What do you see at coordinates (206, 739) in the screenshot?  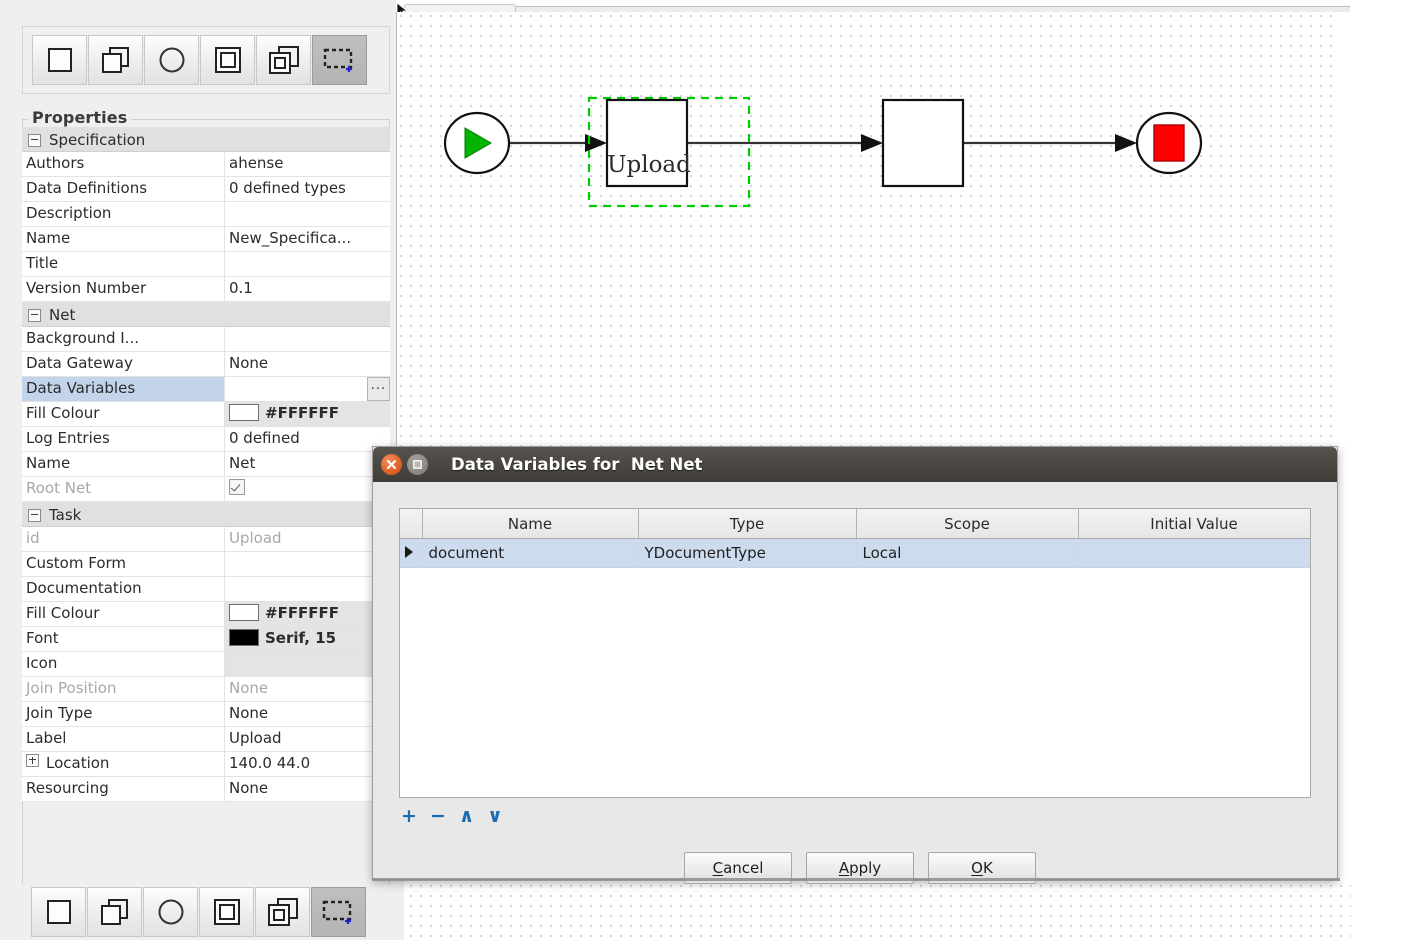 I see `property-row-label: Label Upload` at bounding box center [206, 739].